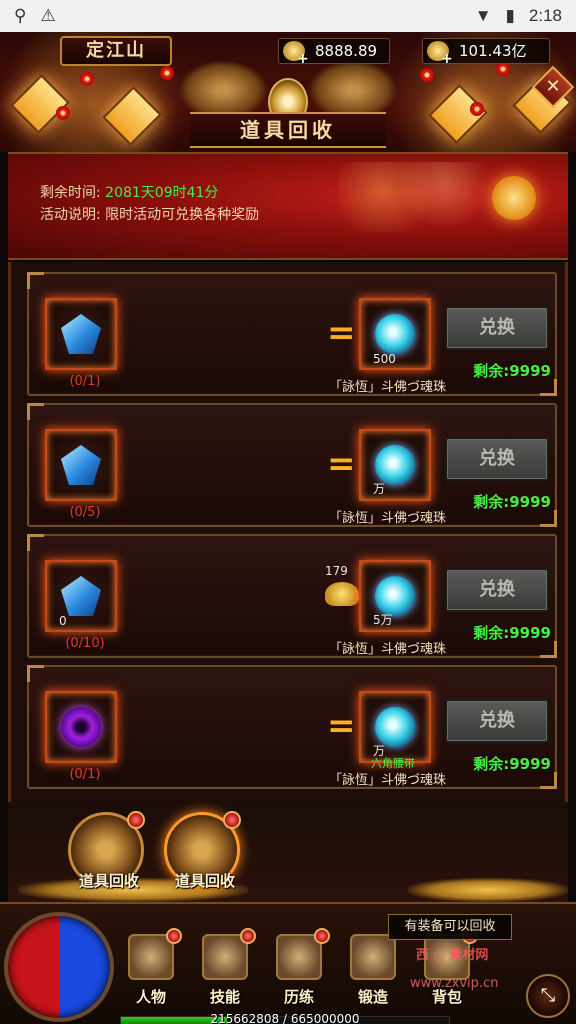 This screenshot has height=1024, width=576. Describe the element at coordinates (372, 997) in the screenshot. I see `nav-label: 锻造` at that location.